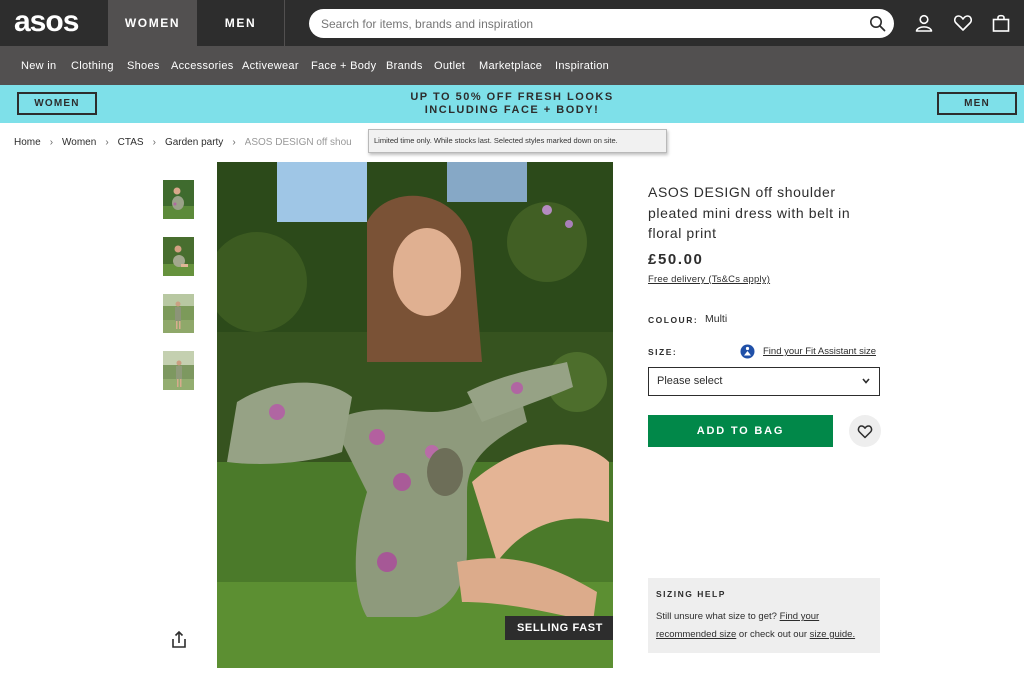 The height and width of the screenshot is (679, 1024). Describe the element at coordinates (202, 65) in the screenshot. I see `nav-item-accessories: Accessories` at that location.